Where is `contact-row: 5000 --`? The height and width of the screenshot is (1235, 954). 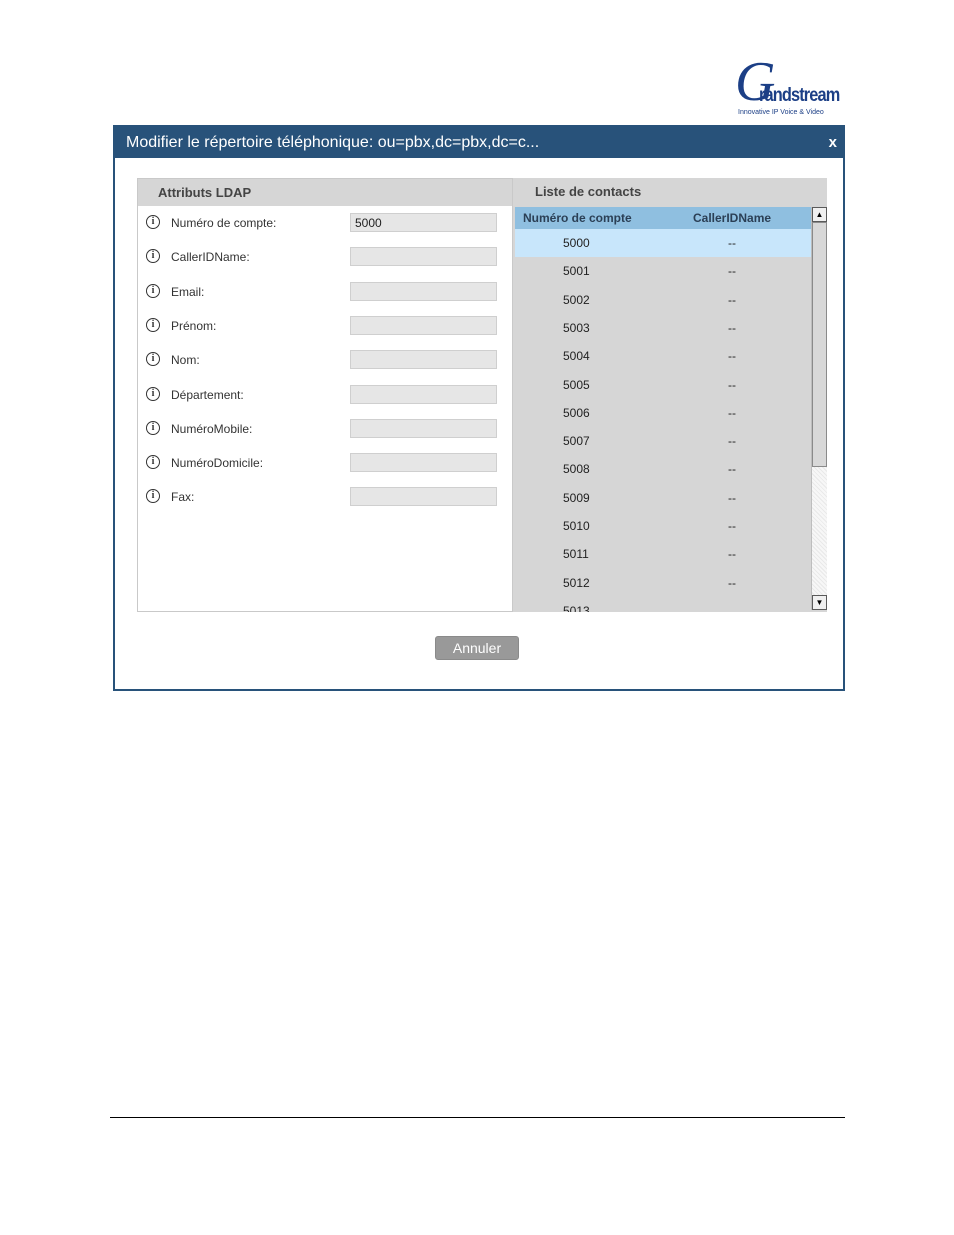 contact-row: 5000 -- is located at coordinates (663, 243).